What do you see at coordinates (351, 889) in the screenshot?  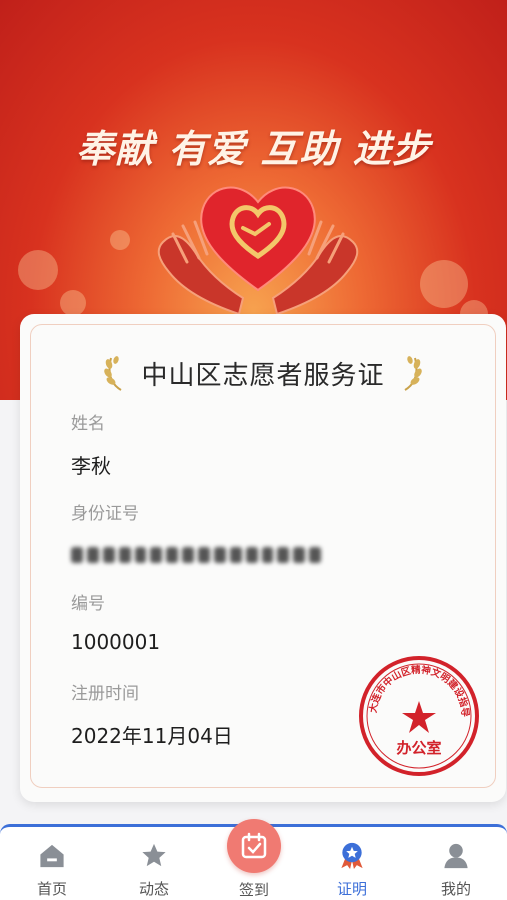 I see `nav-label-certificate: 证明` at bounding box center [351, 889].